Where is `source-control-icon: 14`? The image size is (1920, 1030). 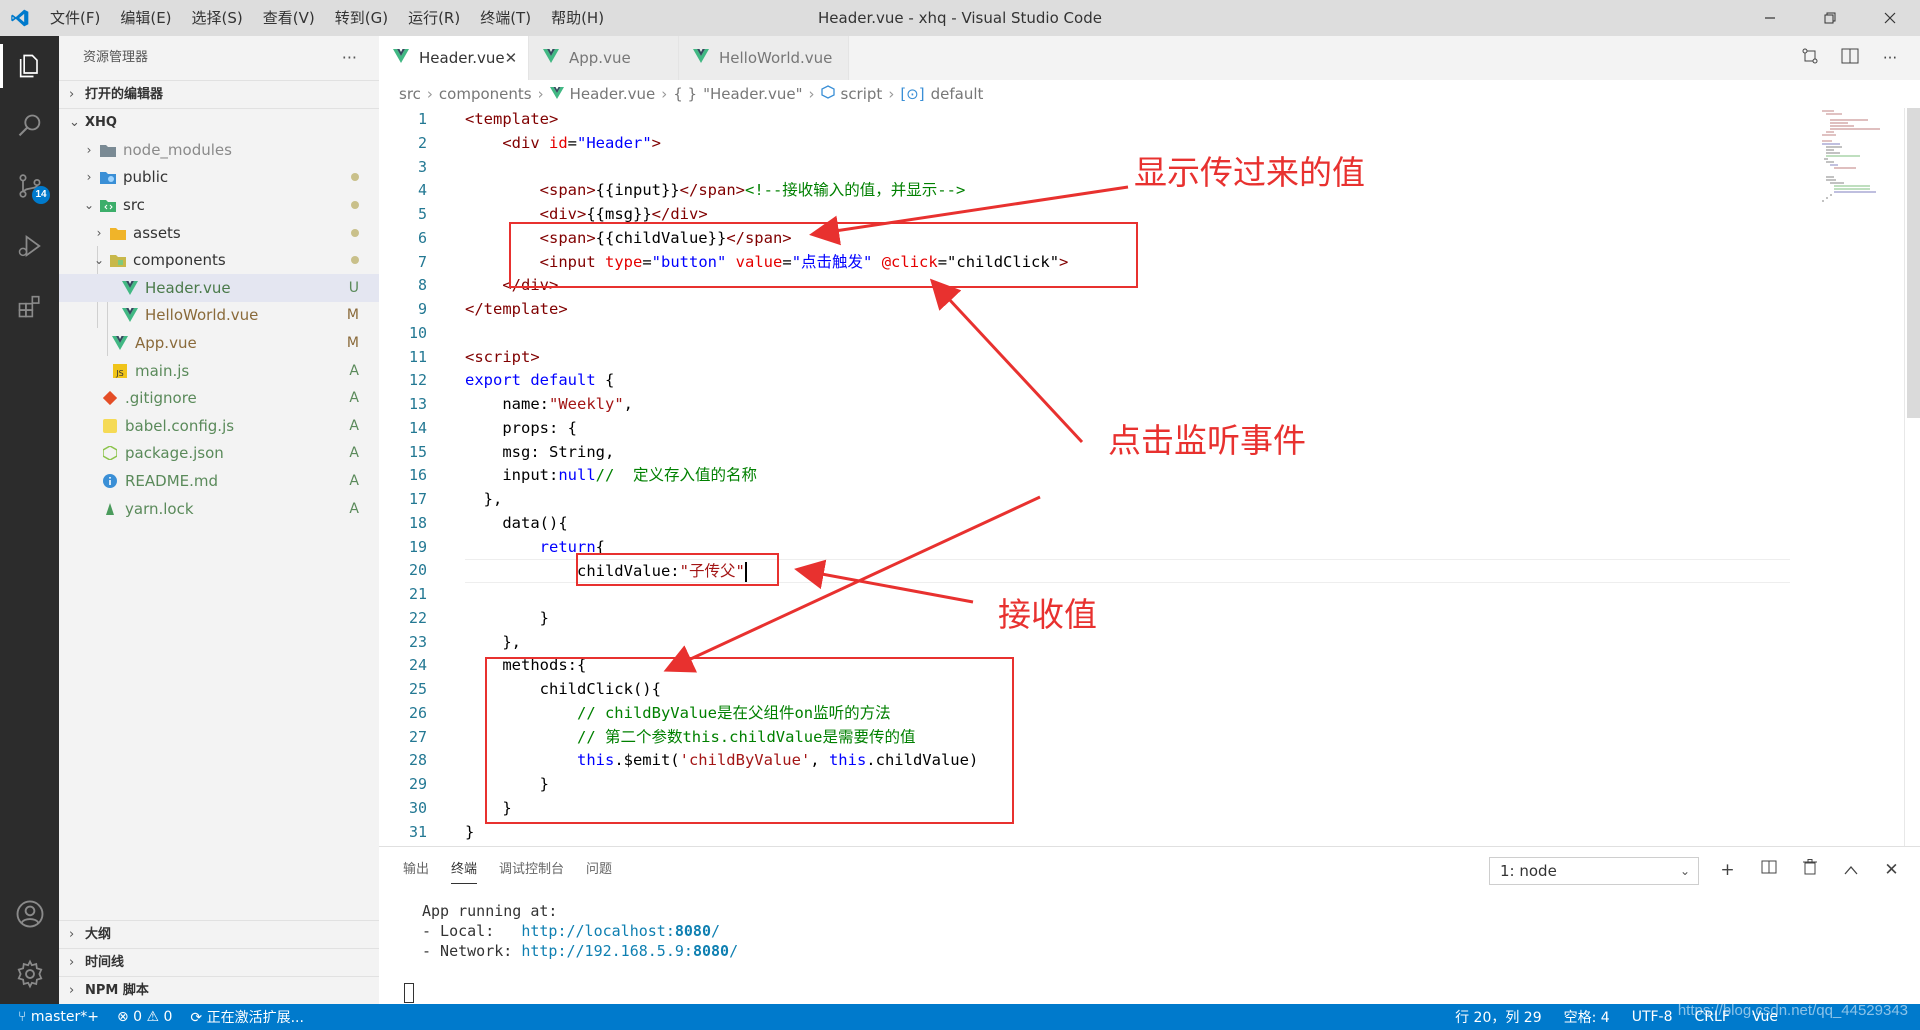 source-control-icon: 14 is located at coordinates (29, 186).